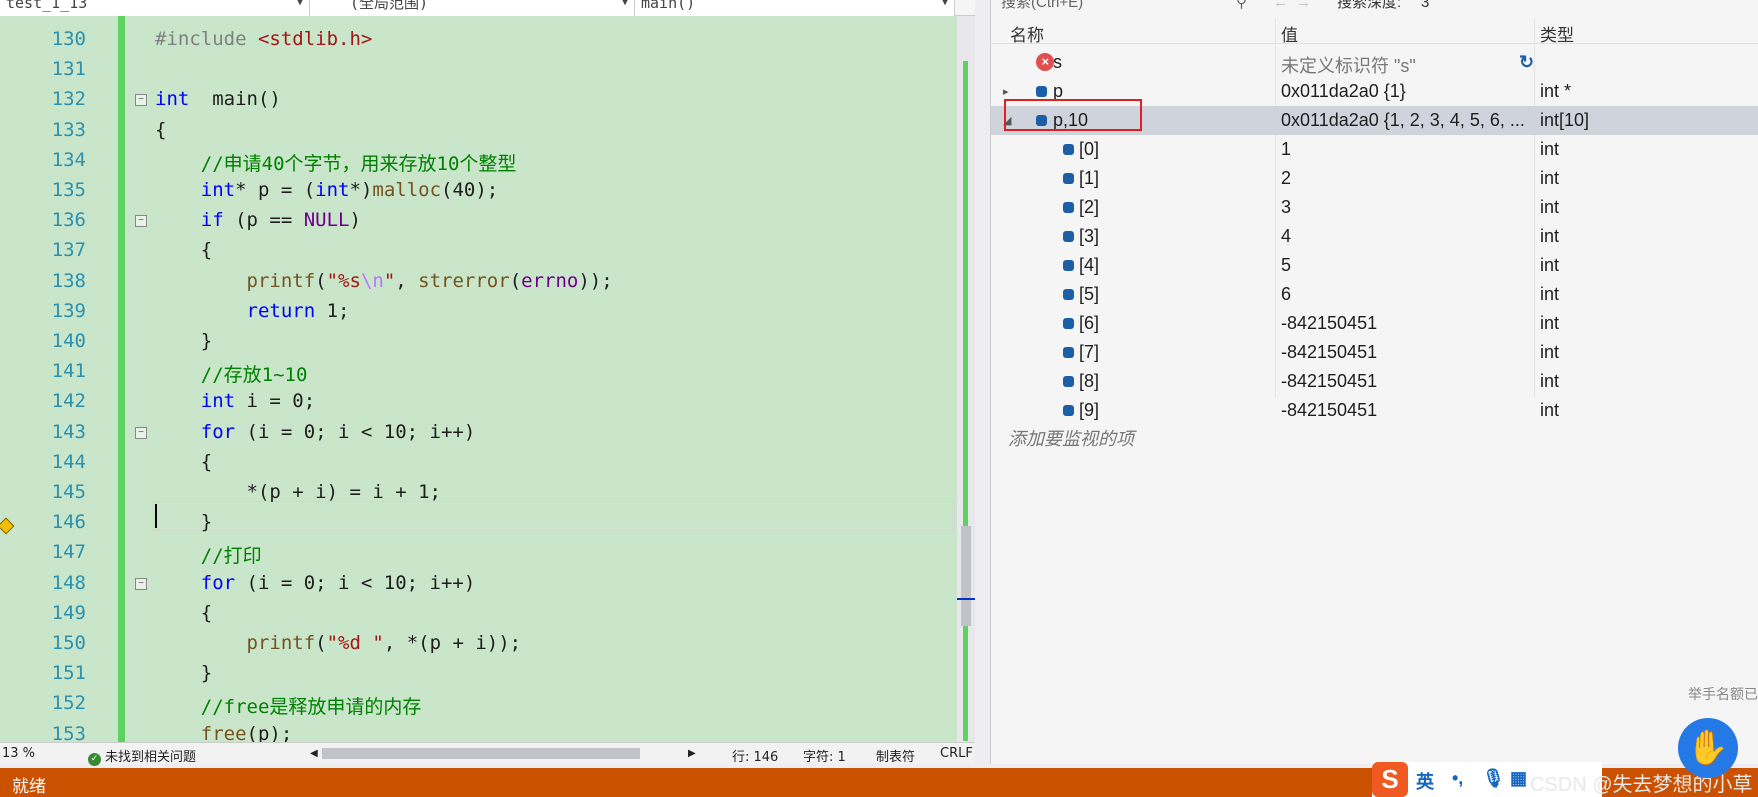 Image resolution: width=1758 pixels, height=797 pixels. I want to click on code-token: //打印, so click(231, 556).